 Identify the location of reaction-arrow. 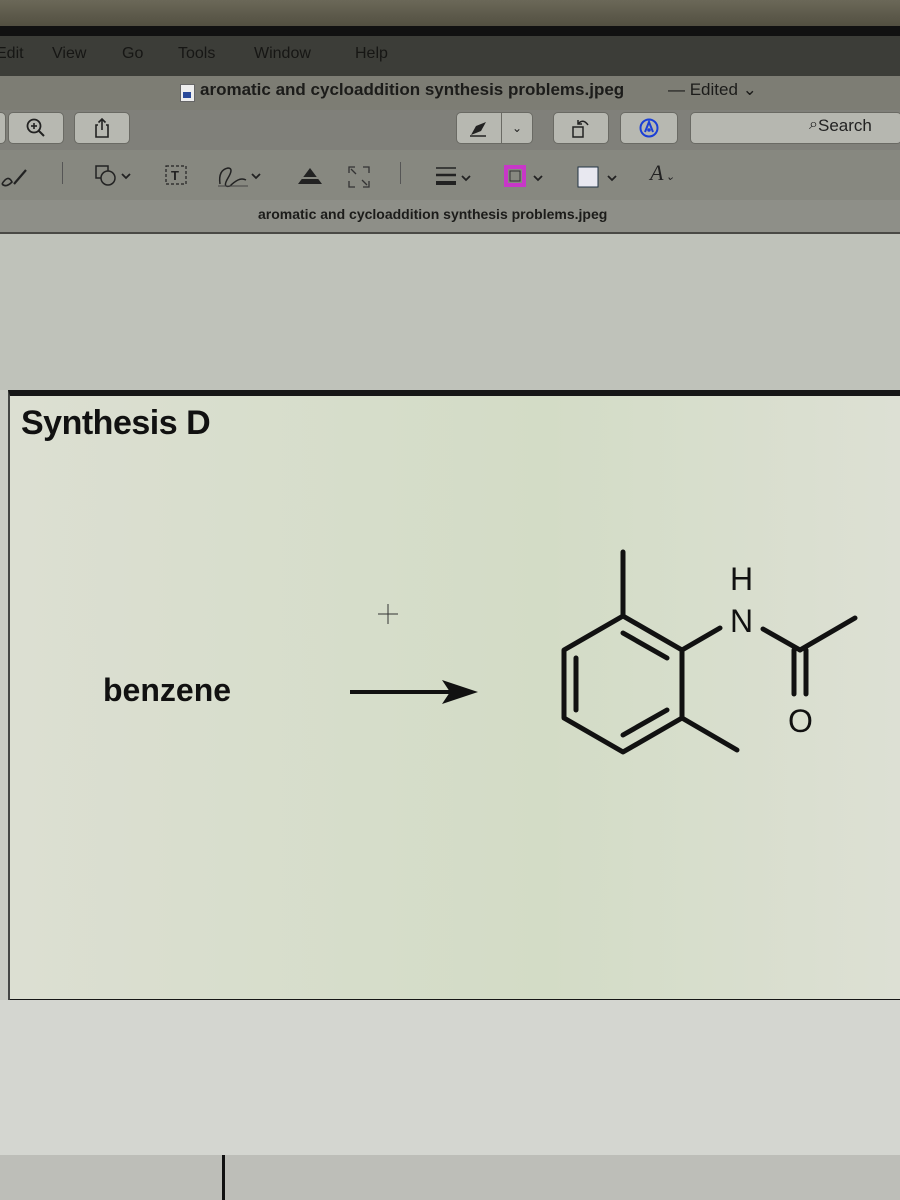
(414, 692).